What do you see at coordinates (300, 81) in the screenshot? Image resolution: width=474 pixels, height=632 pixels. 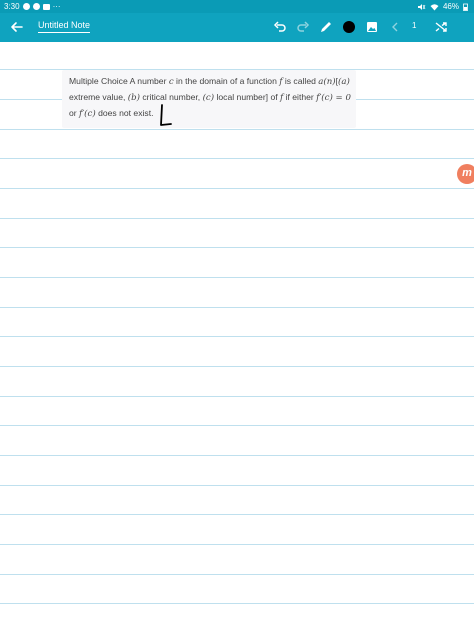 I see `question-text-segment: is called` at bounding box center [300, 81].